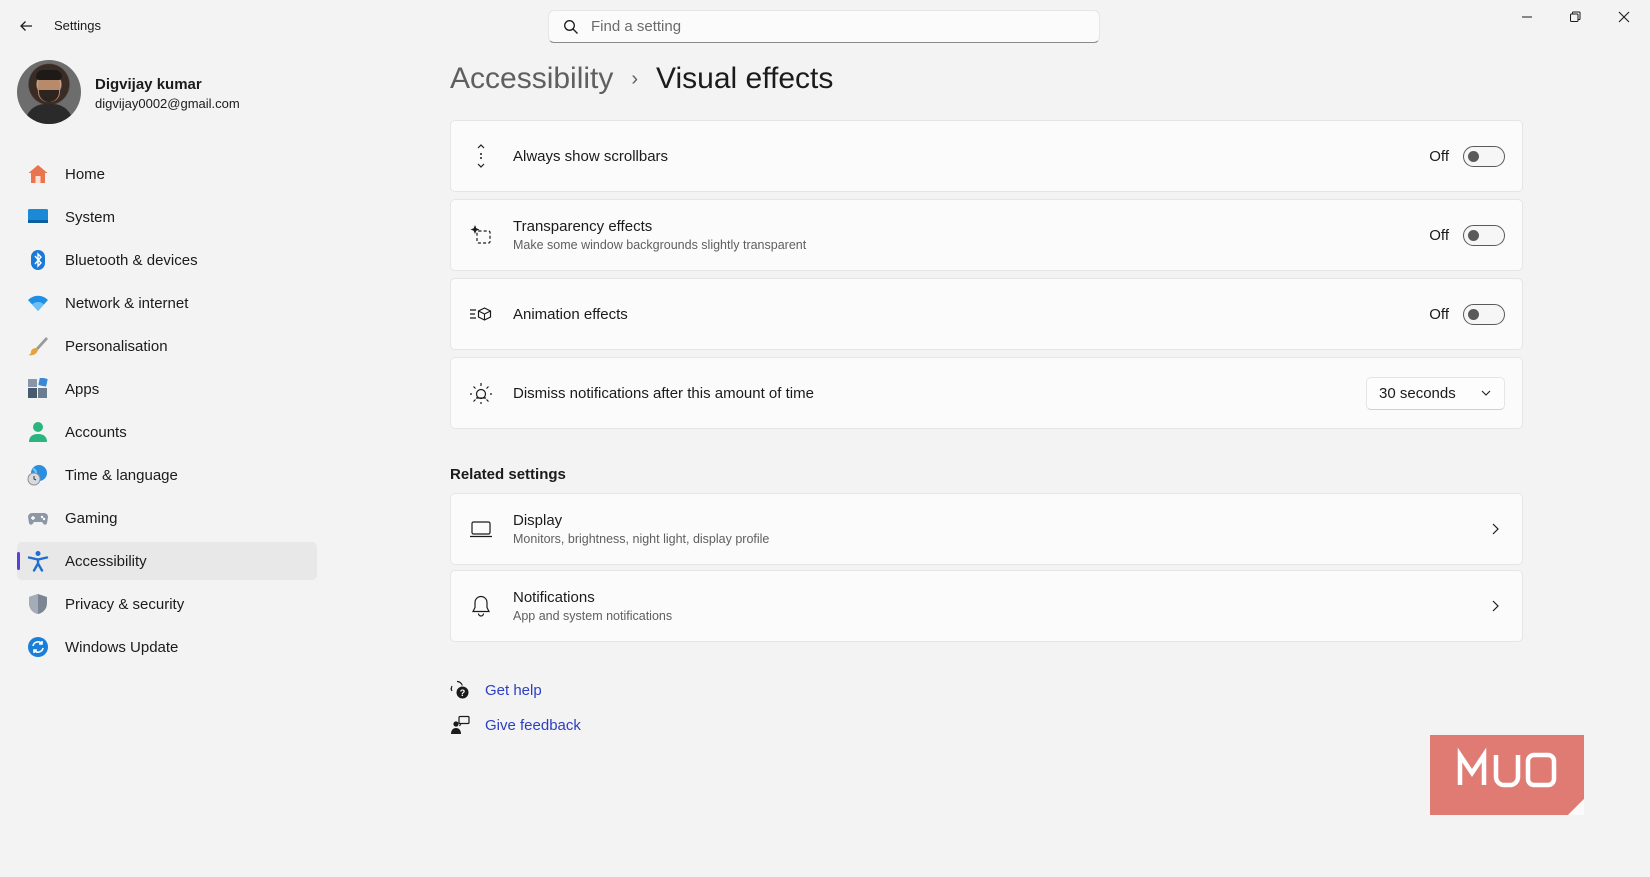  Describe the element at coordinates (481, 235) in the screenshot. I see `transparency-icon` at that location.